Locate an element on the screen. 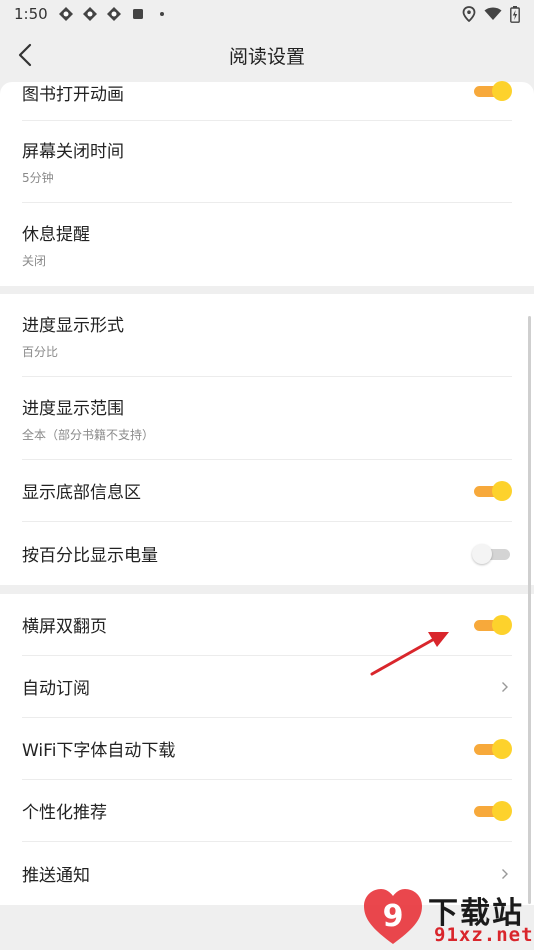  setting-texts: 图书打开动画 is located at coordinates (73, 92).